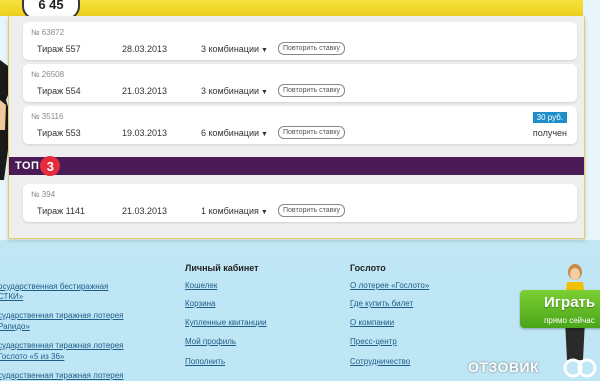 This screenshot has width=600, height=381. Describe the element at coordinates (43, 194) in the screenshot. I see `ticket-number: № 394` at that location.